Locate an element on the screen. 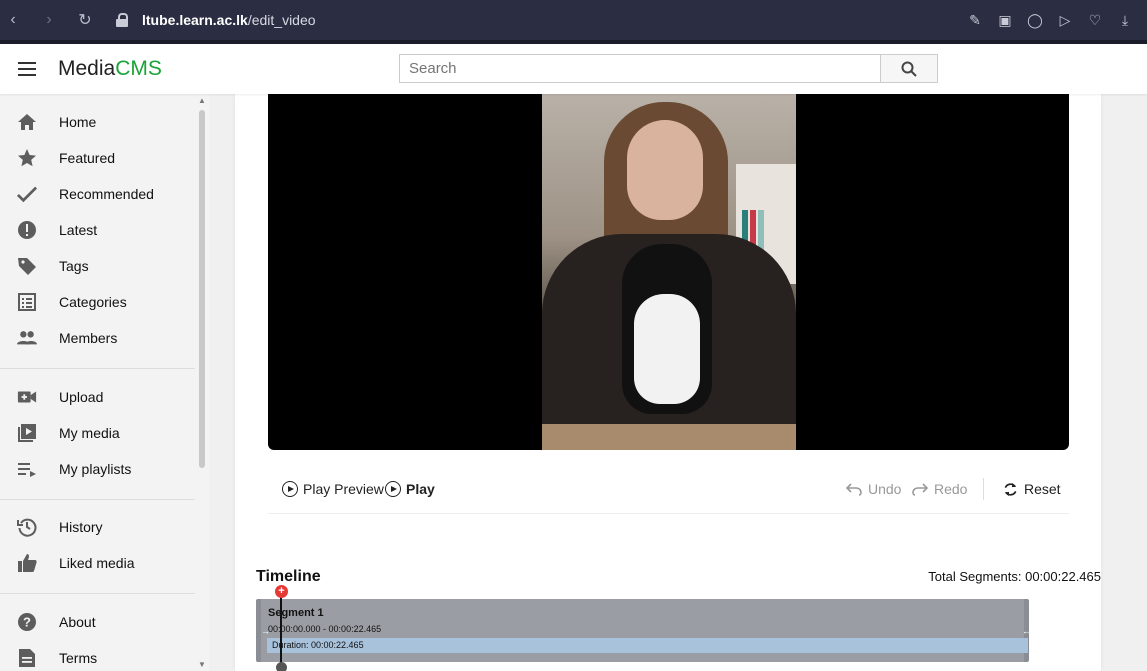  star-icon is located at coordinates (27, 158).